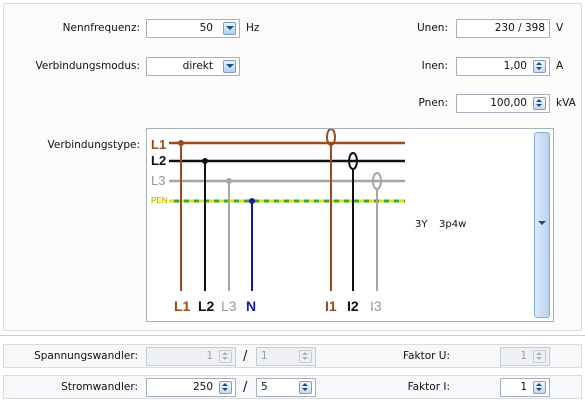  Describe the element at coordinates (181, 143) in the screenshot. I see `node-l1` at that location.